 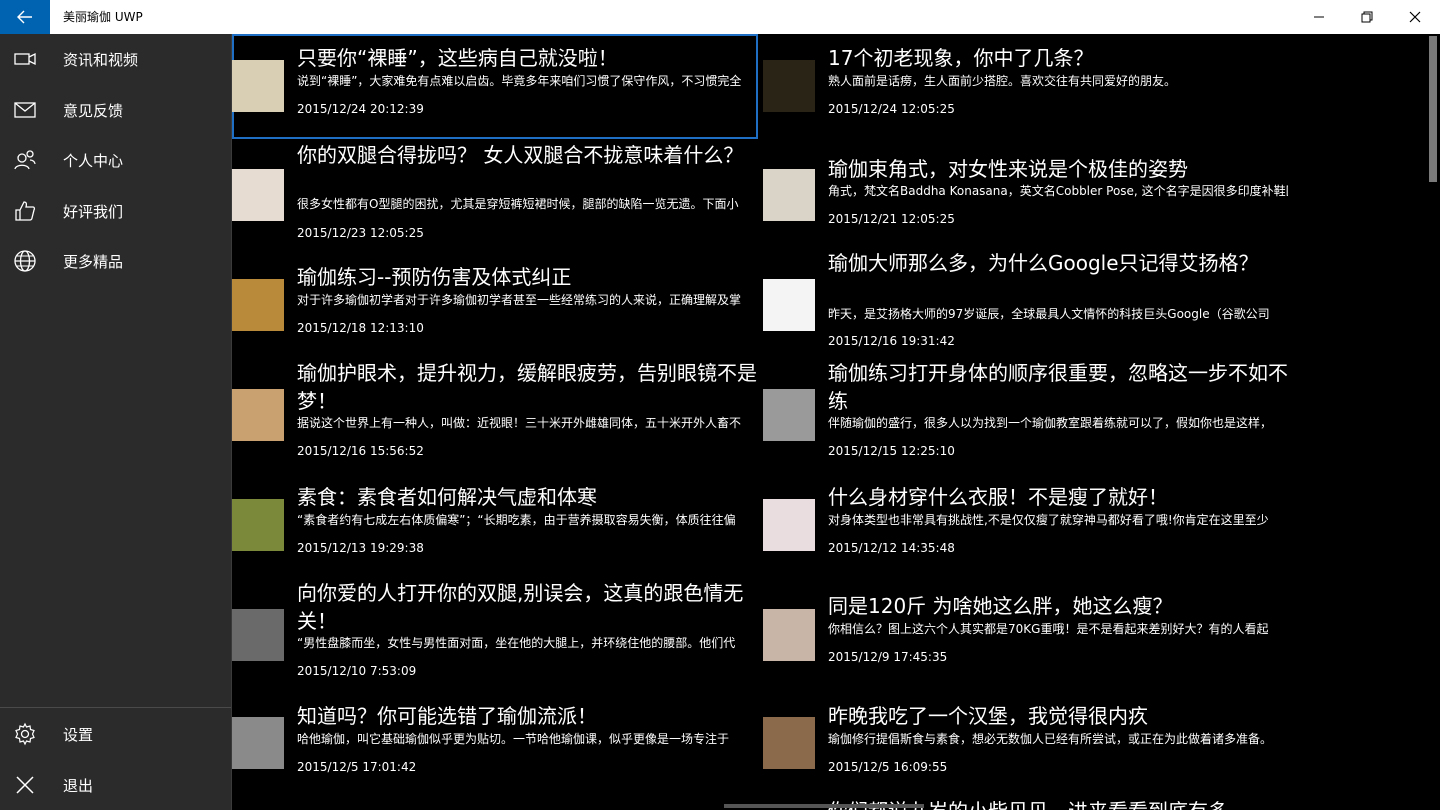 What do you see at coordinates (115, 785) in the screenshot?
I see `sidebar-item-exit: 退出` at bounding box center [115, 785].